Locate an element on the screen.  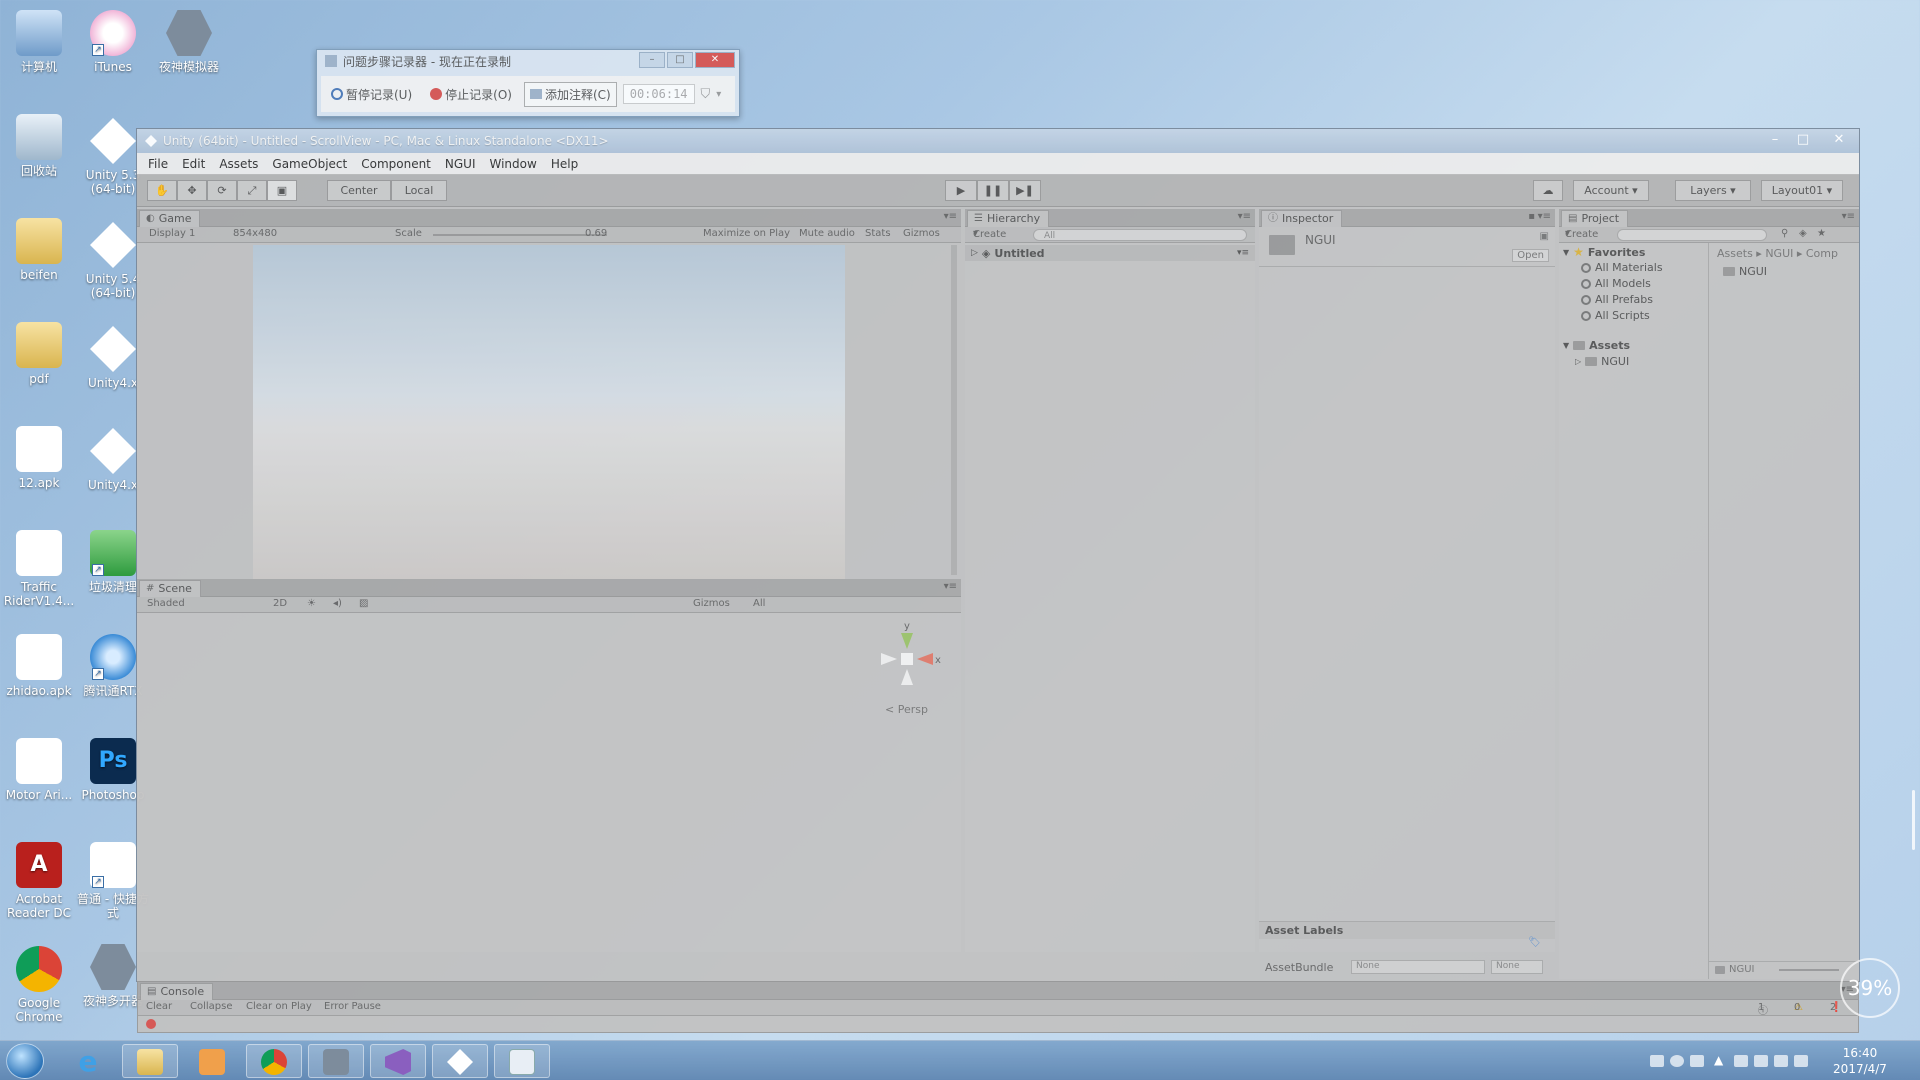
tab-inspector: ⓘ Inspector is located at coordinates (1302, 218).